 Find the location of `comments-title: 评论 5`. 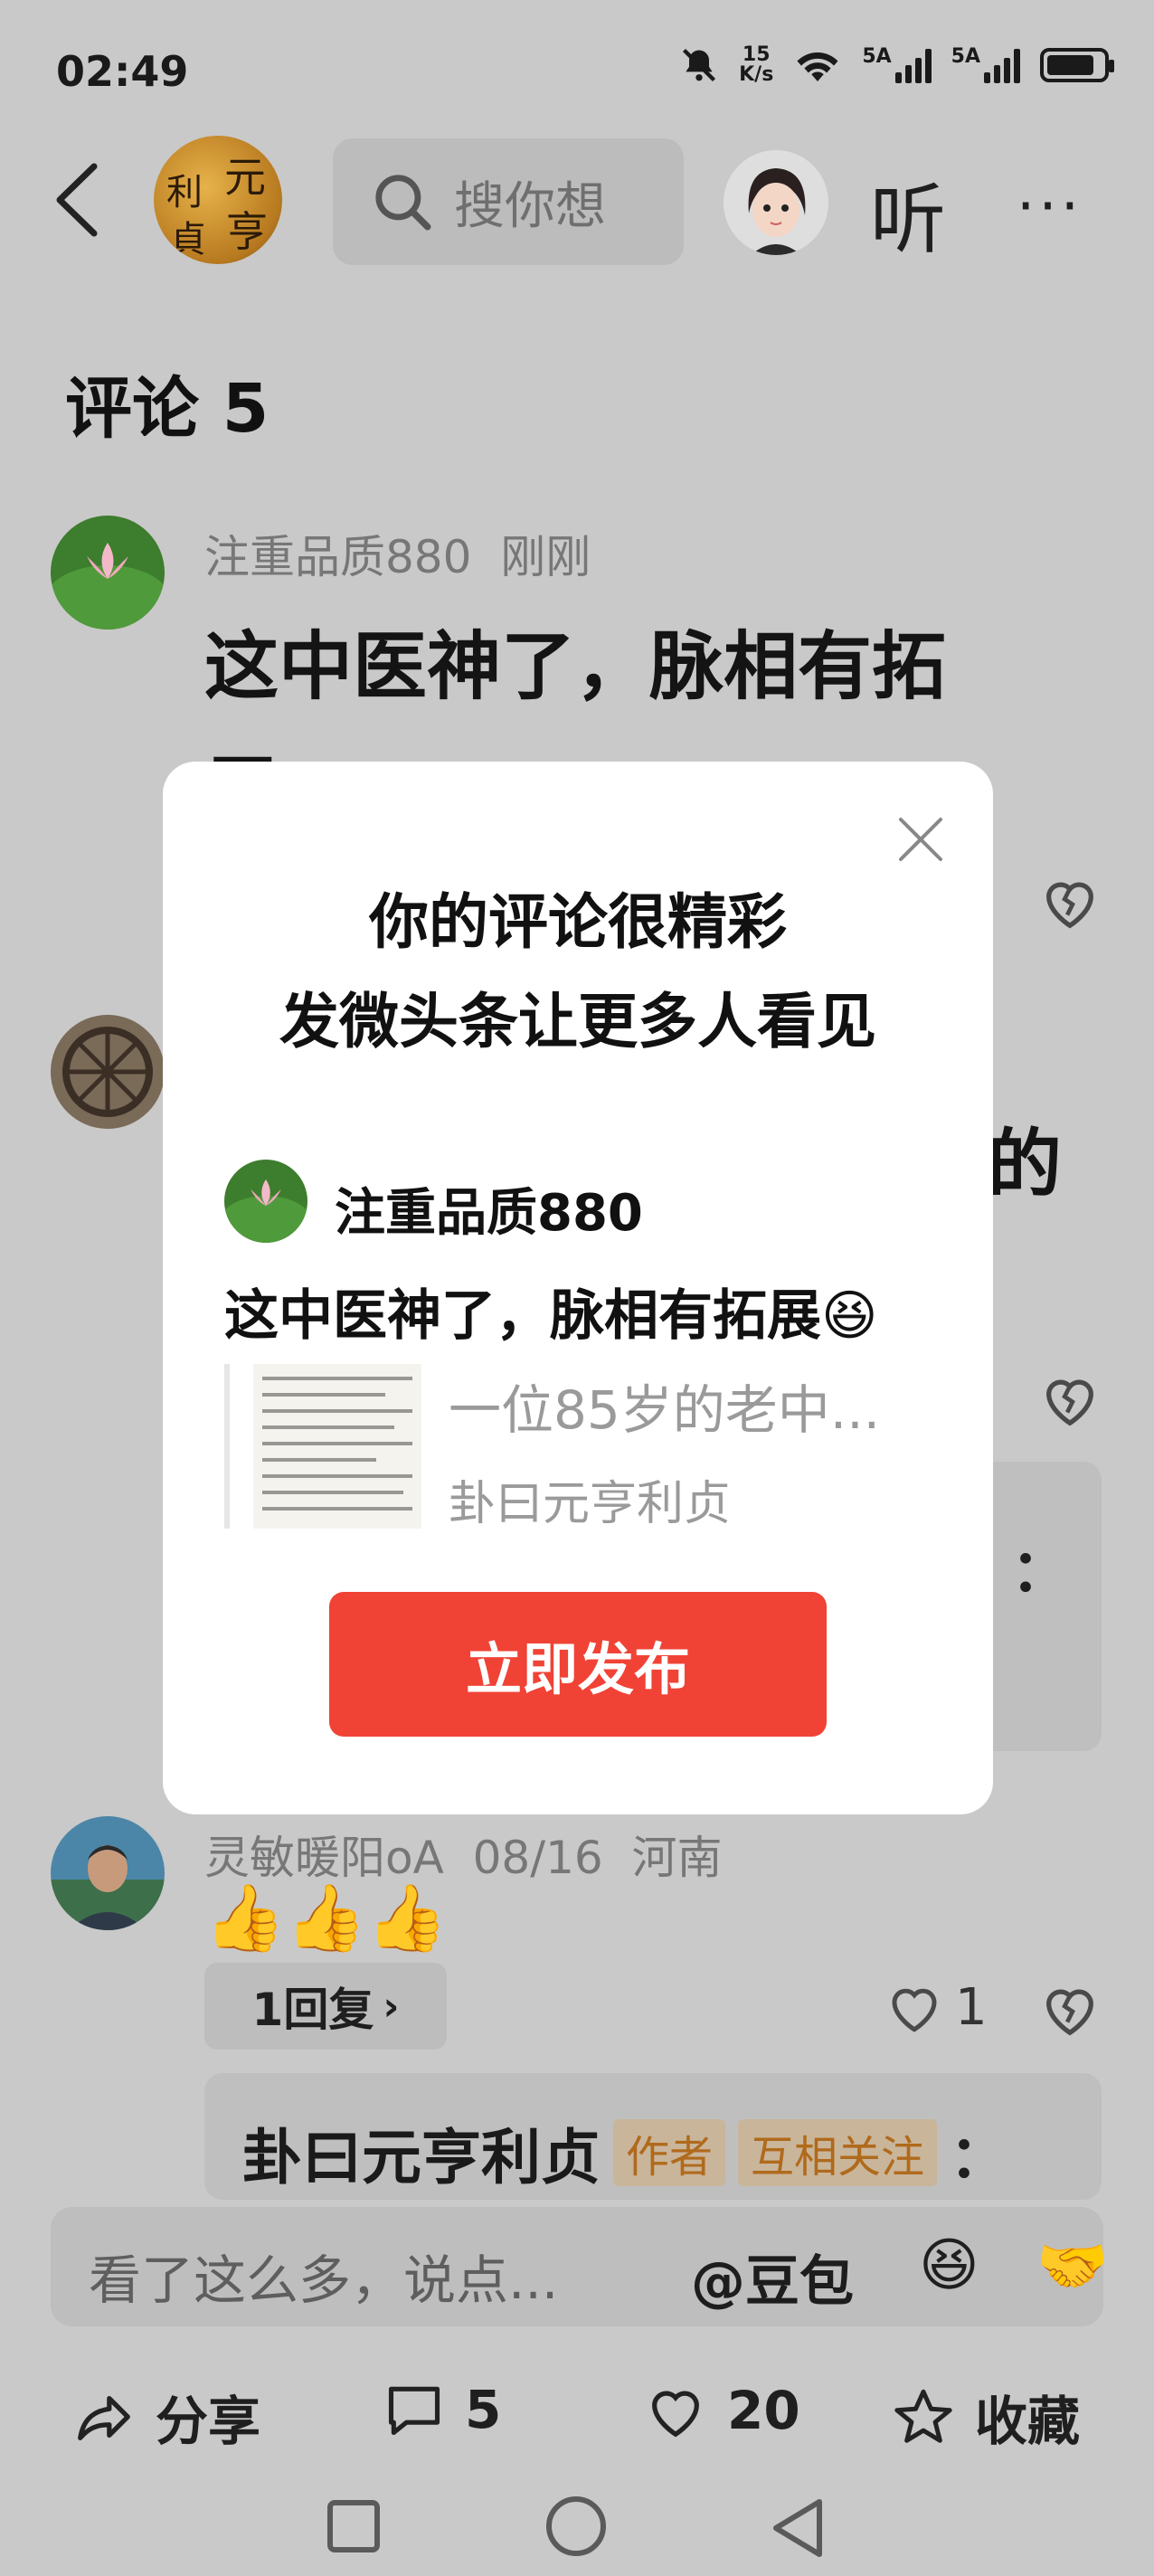

comments-title: 评论 5 is located at coordinates (167, 409).